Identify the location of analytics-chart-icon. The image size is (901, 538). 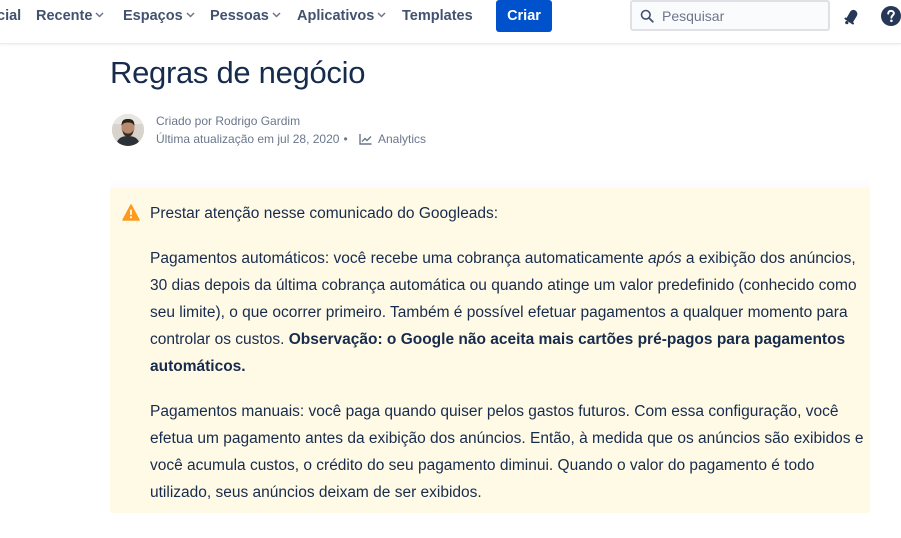
(365, 139).